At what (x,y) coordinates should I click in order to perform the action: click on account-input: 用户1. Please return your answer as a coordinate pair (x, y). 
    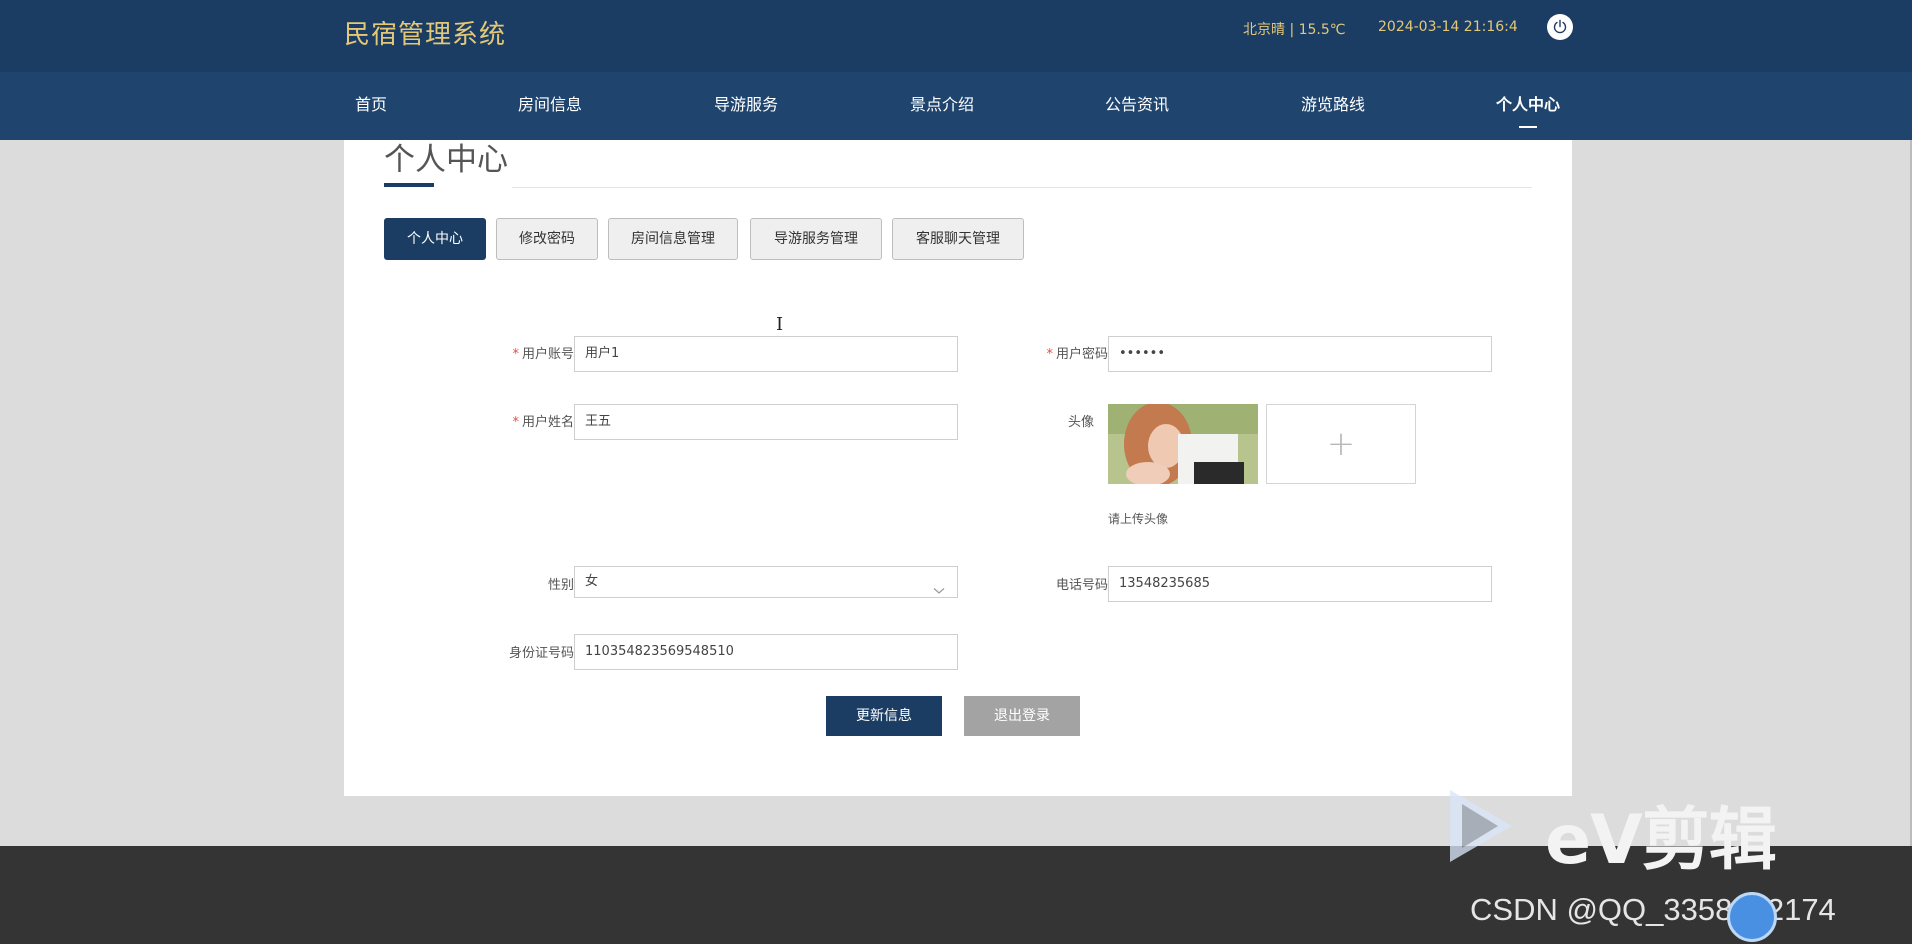
    Looking at the image, I should click on (766, 354).